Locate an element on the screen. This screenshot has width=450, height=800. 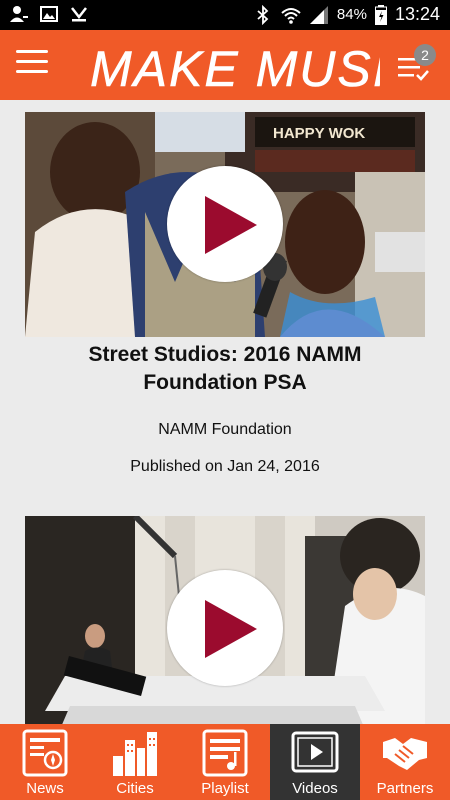
news-icon is located at coordinates (45, 753).